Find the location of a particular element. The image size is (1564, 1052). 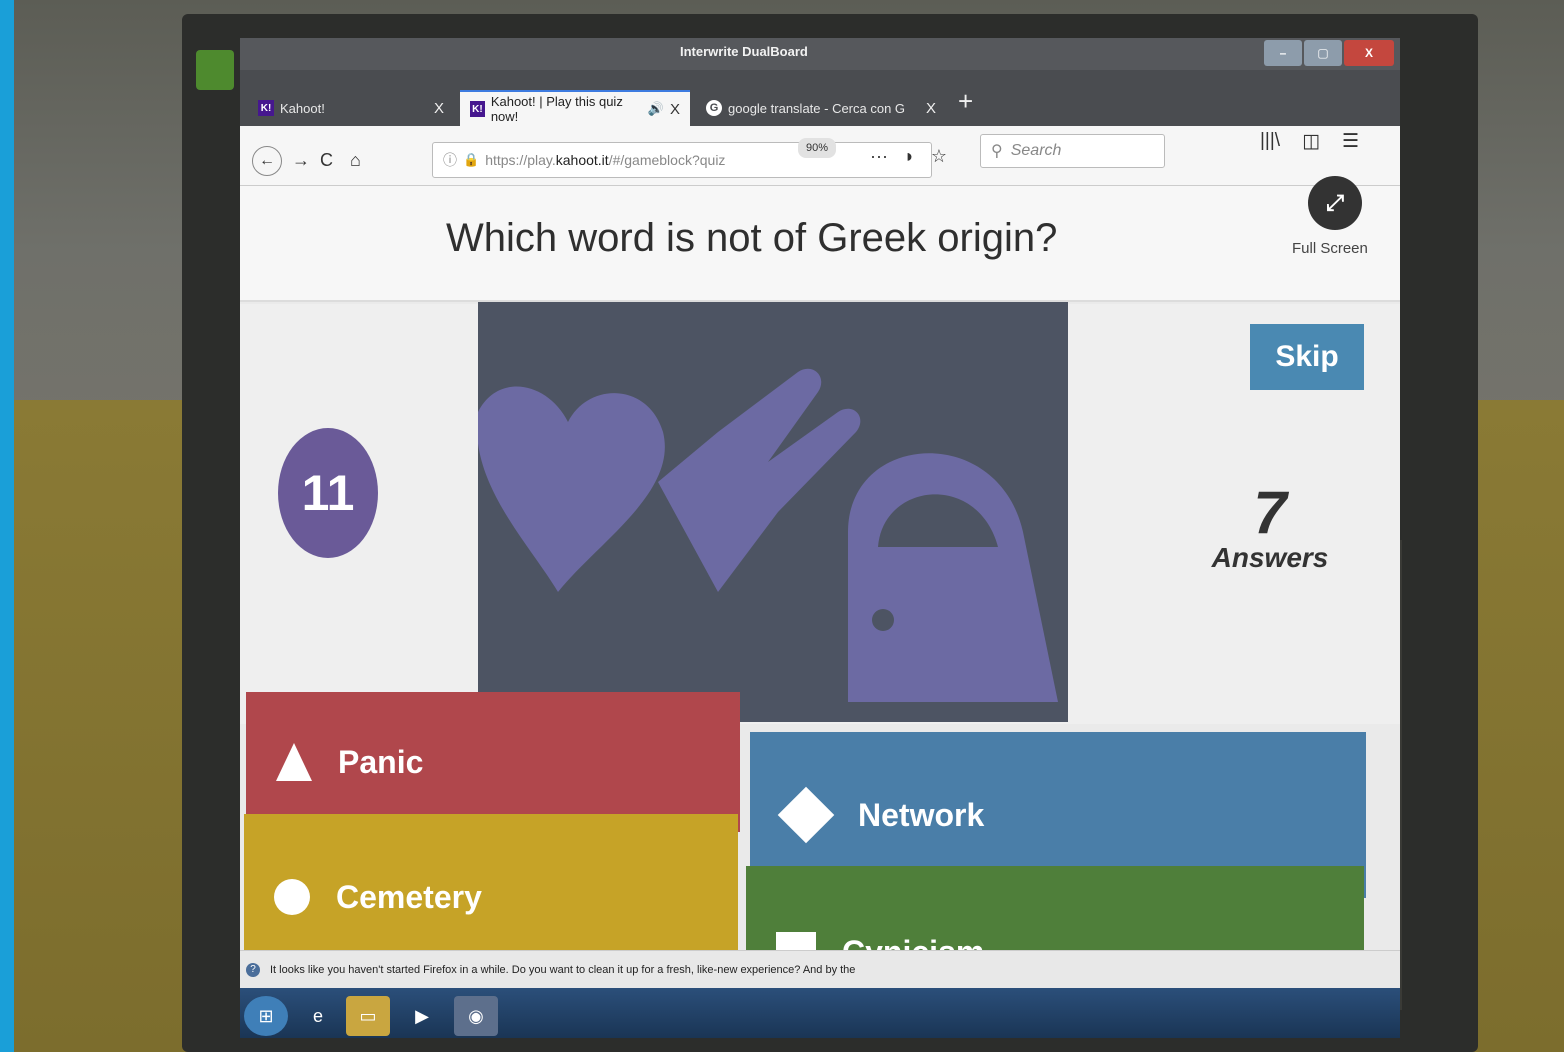

whiteboard-corner-marker is located at coordinates (215, 70).